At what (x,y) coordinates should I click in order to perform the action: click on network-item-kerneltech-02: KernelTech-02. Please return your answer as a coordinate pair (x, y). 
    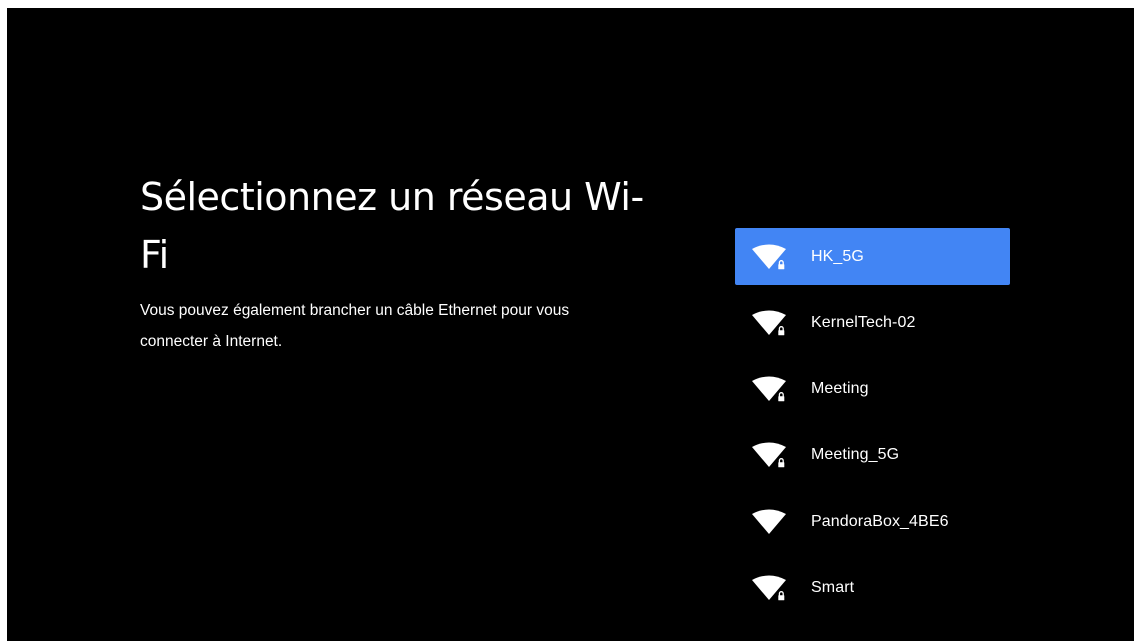
    Looking at the image, I should click on (872, 322).